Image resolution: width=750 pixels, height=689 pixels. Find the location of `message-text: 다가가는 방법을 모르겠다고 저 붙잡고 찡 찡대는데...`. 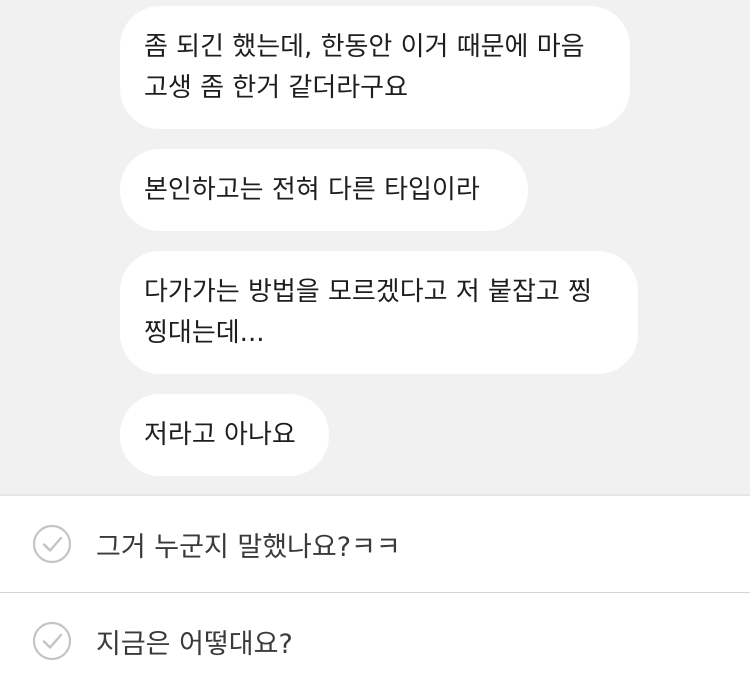

message-text: 다가가는 방법을 모르겠다고 저 붙잡고 찡 찡대는데... is located at coordinates (368, 312).